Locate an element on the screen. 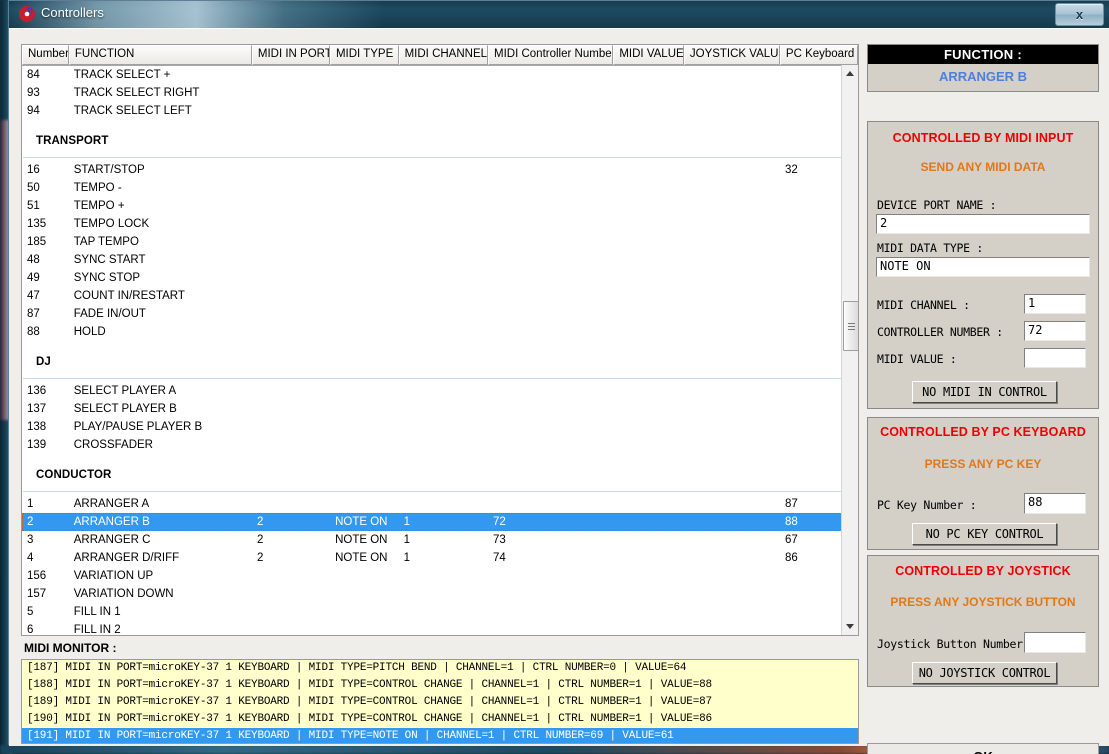 The width and height of the screenshot is (1109, 754). table-row: 138 PLAY/PAUSE PLAYER B is located at coordinates (440, 427).